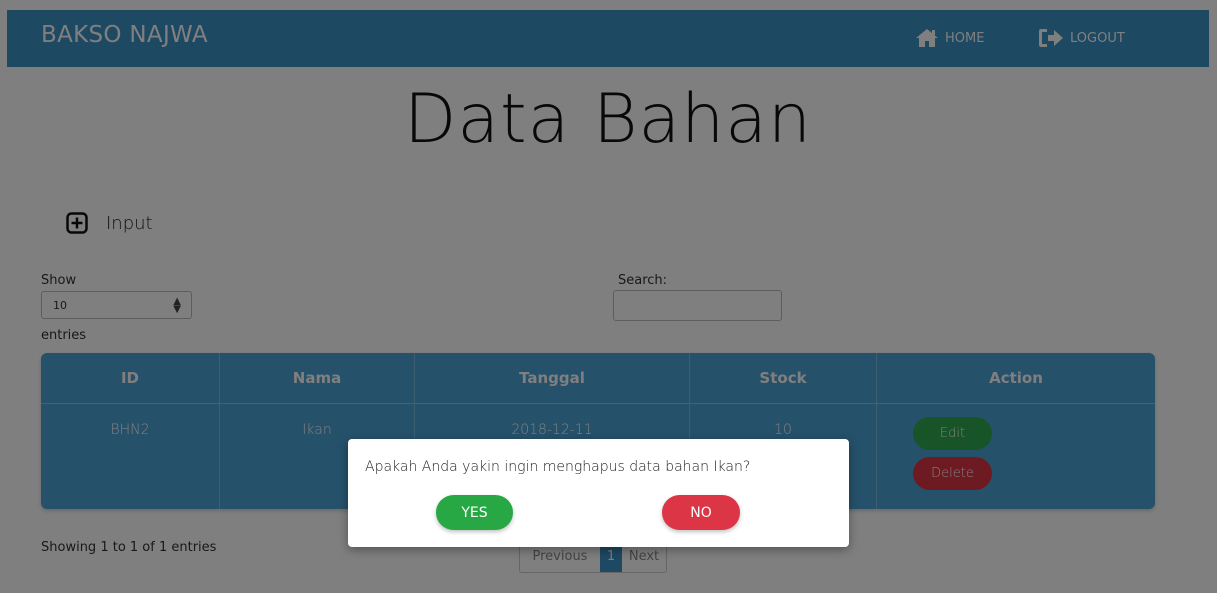 The height and width of the screenshot is (593, 1217). I want to click on yes-button: YES, so click(474, 512).